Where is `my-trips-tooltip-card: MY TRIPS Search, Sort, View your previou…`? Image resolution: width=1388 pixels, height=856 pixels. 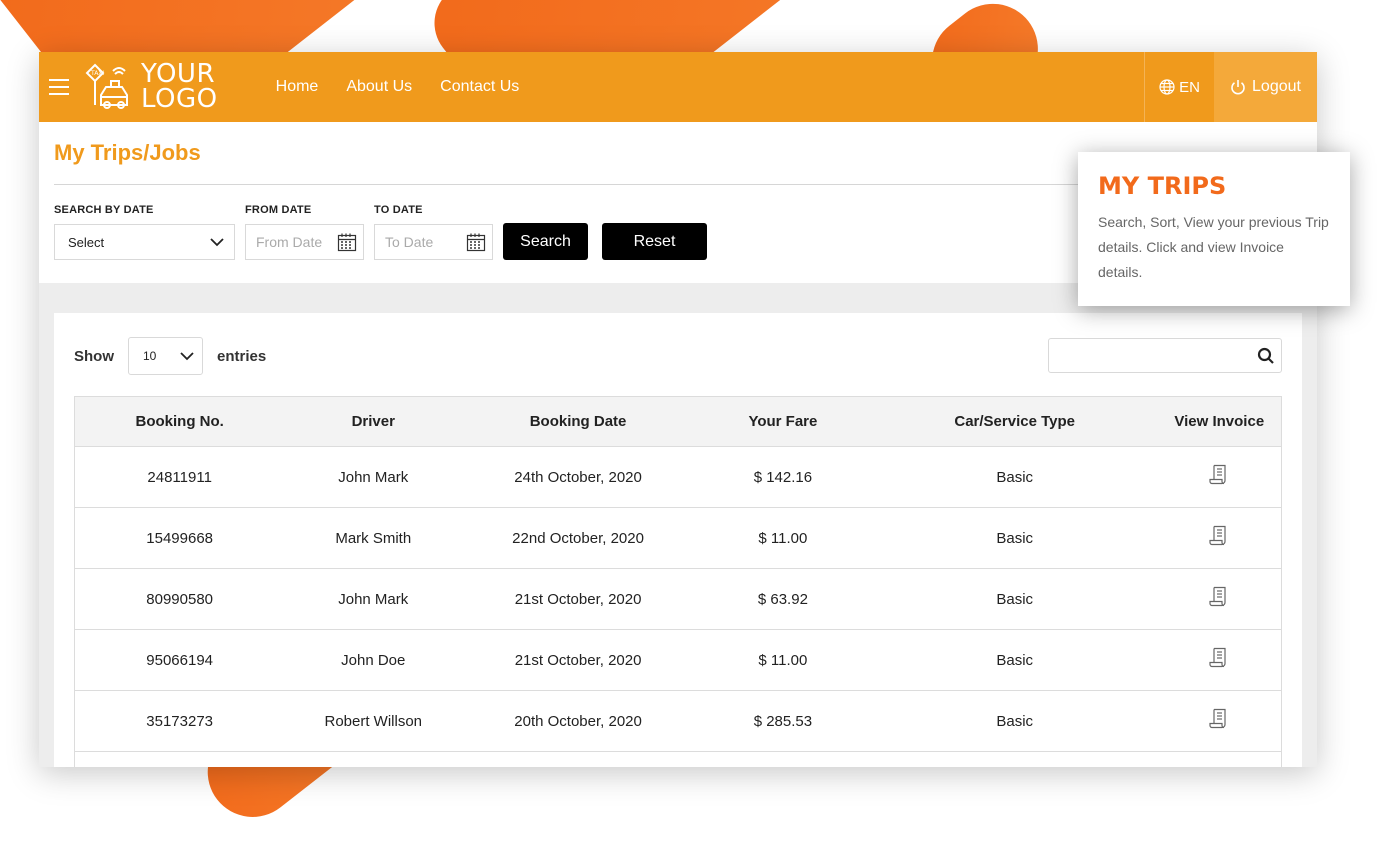 my-trips-tooltip-card: MY TRIPS Search, Sort, View your previou… is located at coordinates (1214, 229).